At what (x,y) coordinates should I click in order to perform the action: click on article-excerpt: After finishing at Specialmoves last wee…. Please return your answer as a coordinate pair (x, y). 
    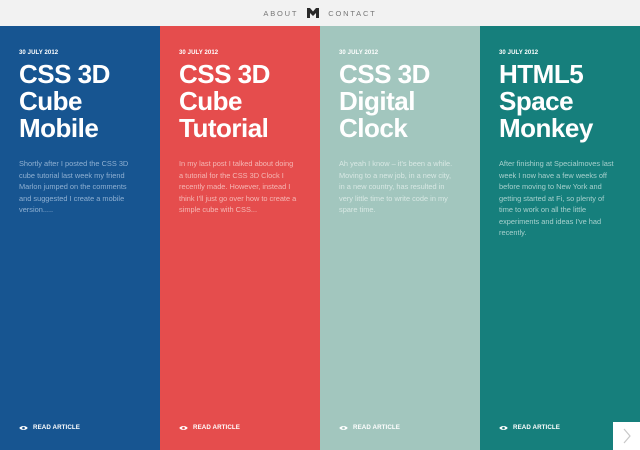
    Looking at the image, I should click on (556, 198).